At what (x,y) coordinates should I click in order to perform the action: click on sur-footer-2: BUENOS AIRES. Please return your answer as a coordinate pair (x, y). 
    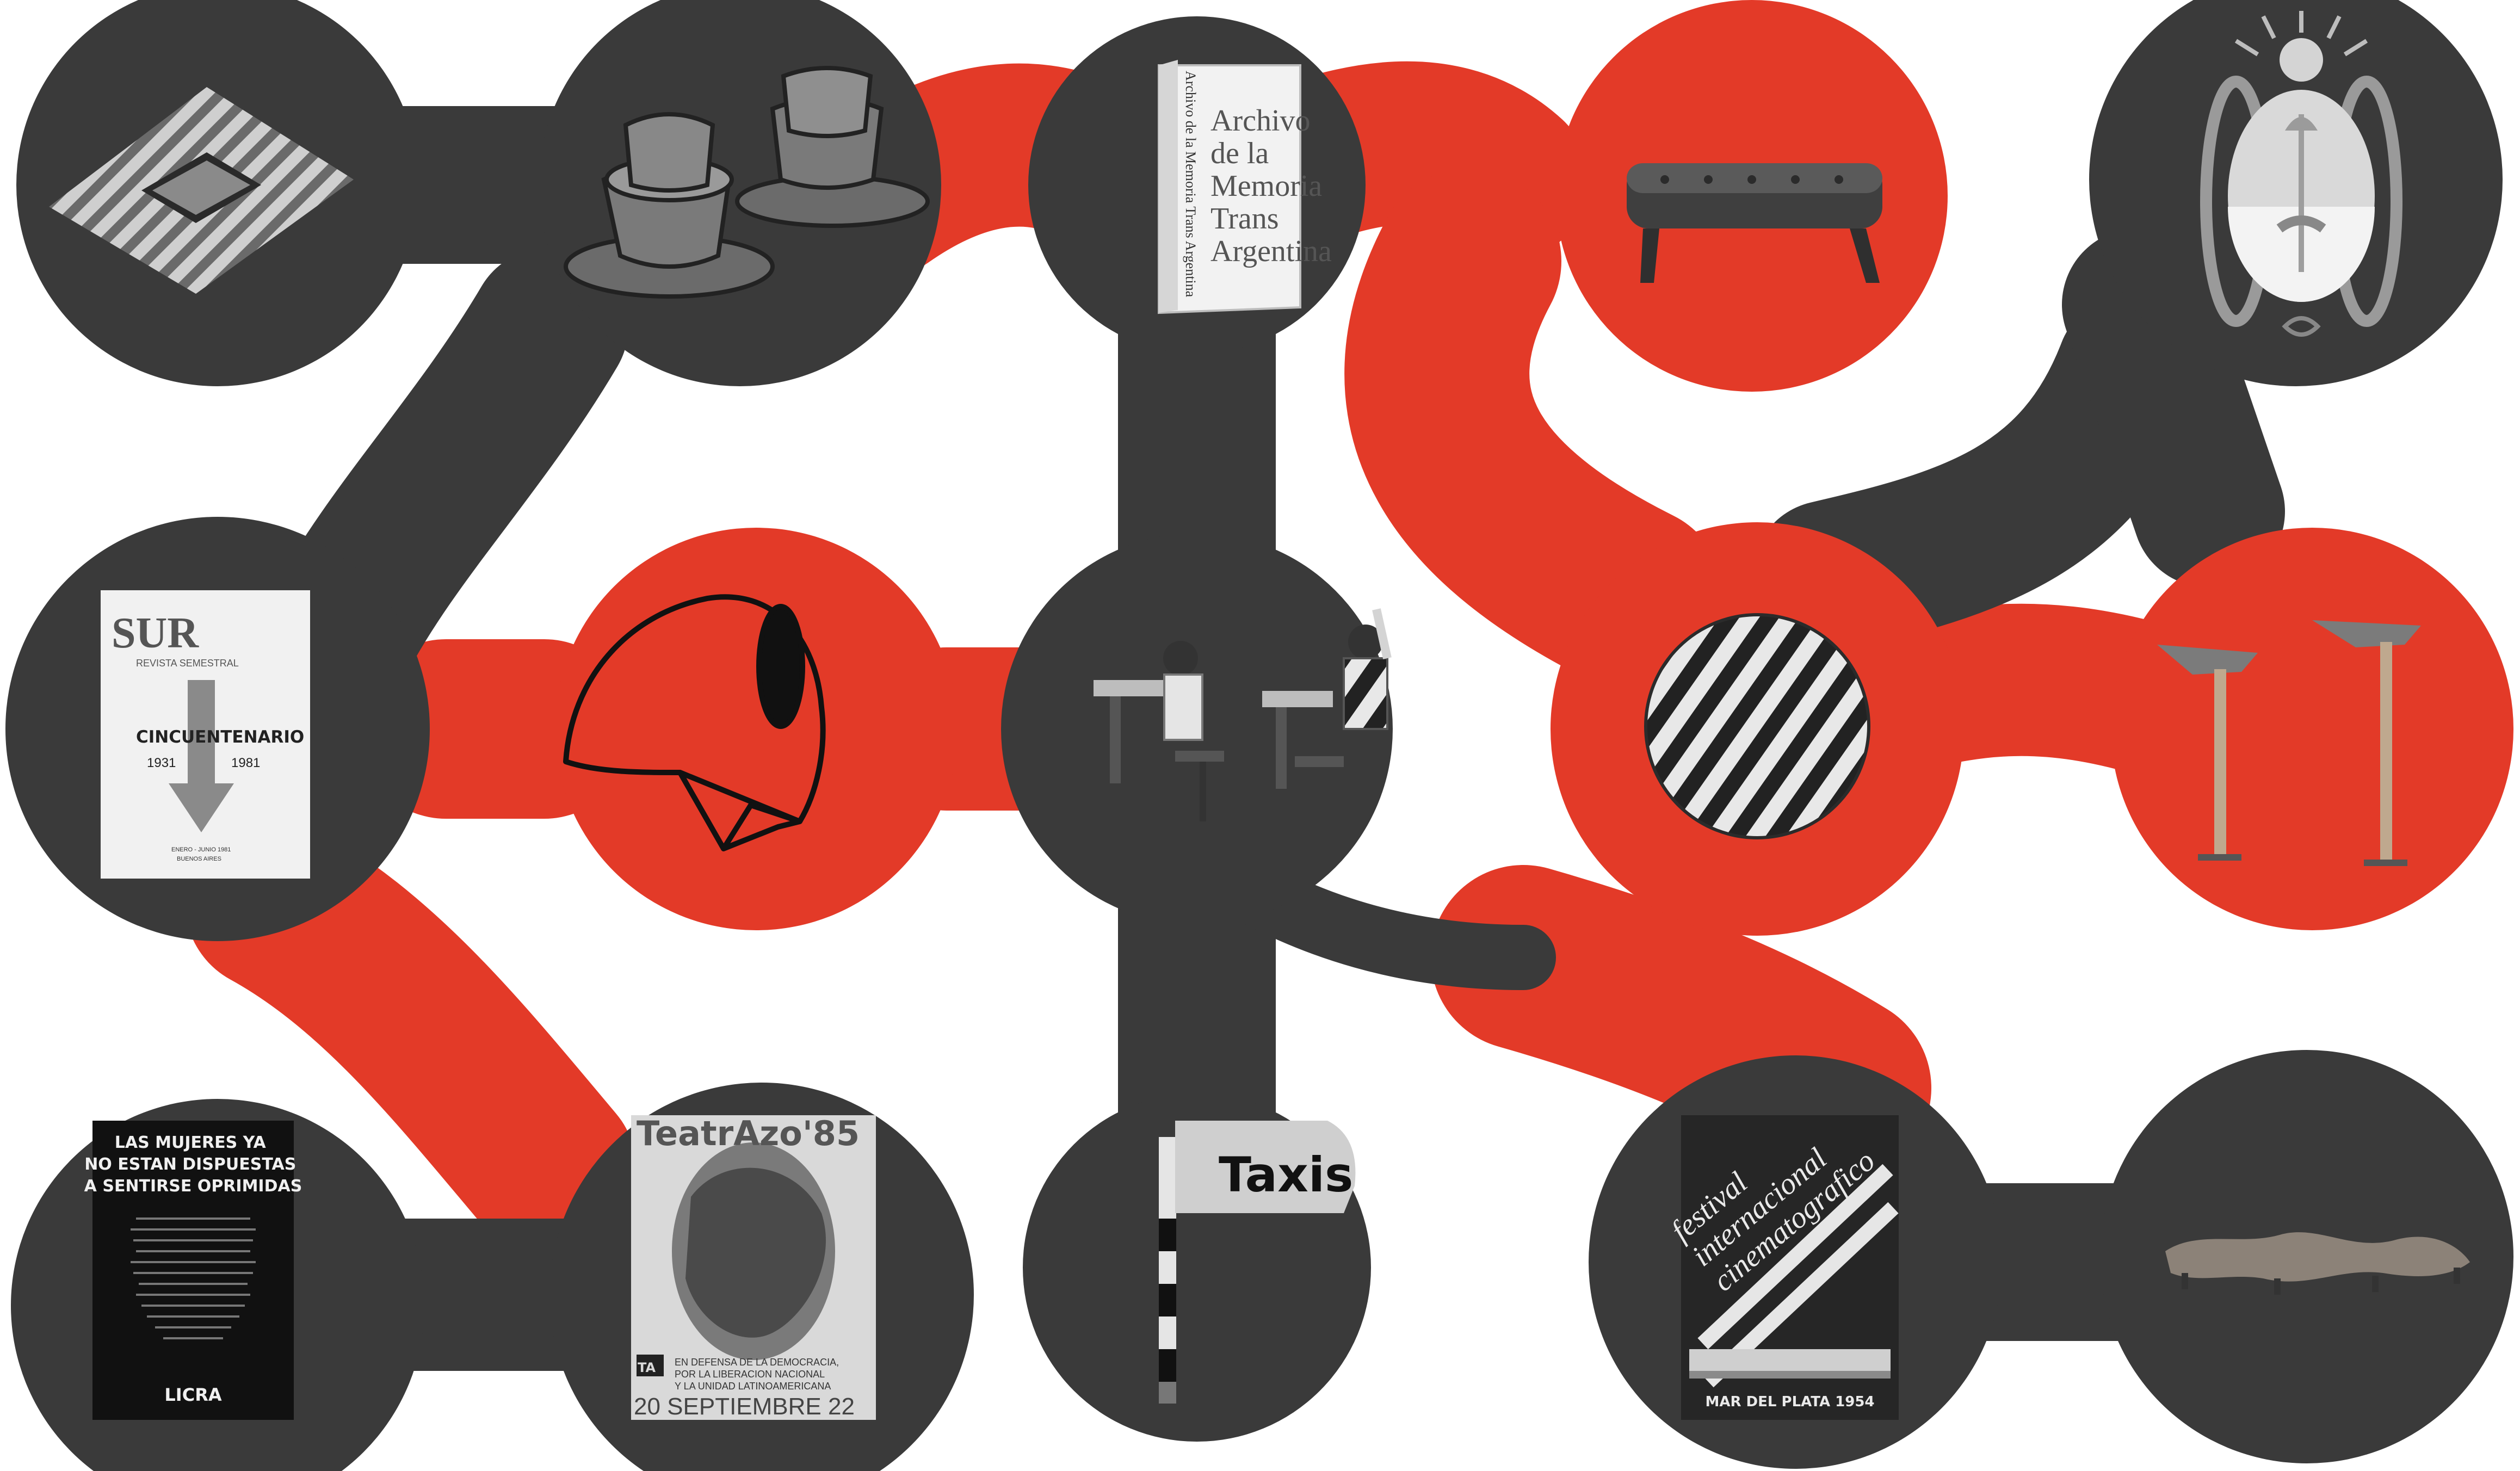
    Looking at the image, I should click on (199, 859).